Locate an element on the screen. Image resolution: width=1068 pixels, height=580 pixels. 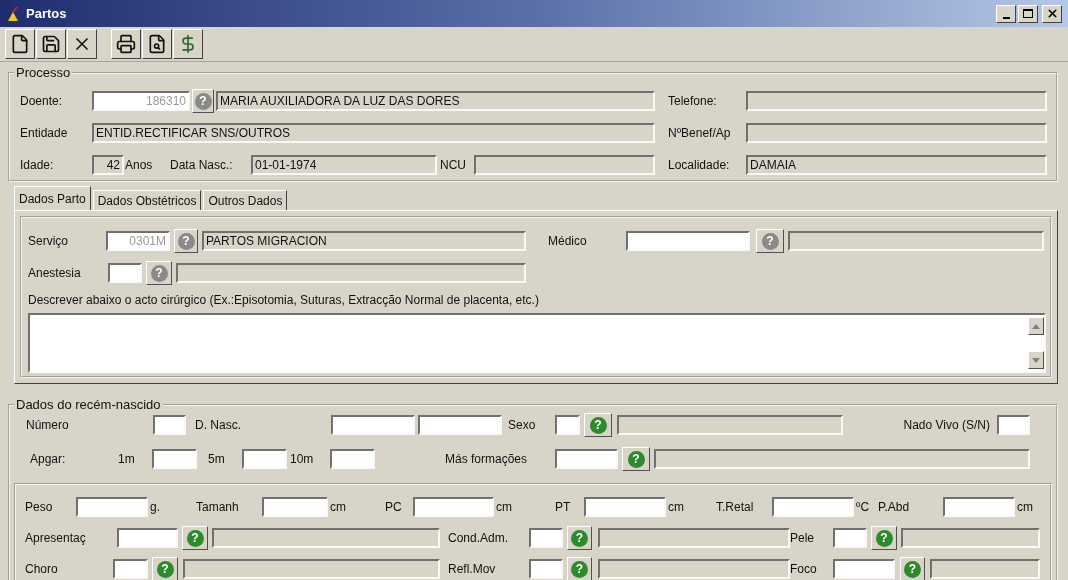
field-label: NCU is located at coordinates (453, 165).